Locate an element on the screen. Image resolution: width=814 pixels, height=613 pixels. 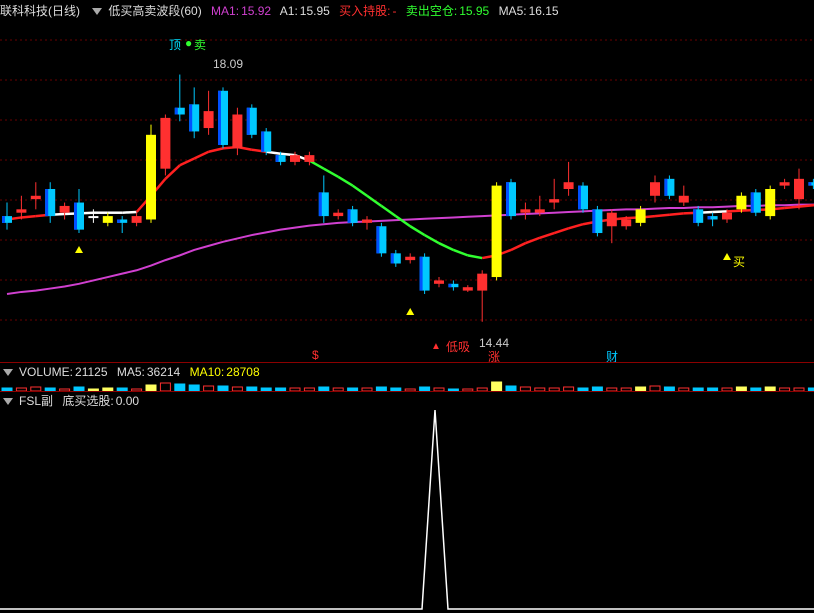
buy-hold-value: - is located at coordinates (394, 11).